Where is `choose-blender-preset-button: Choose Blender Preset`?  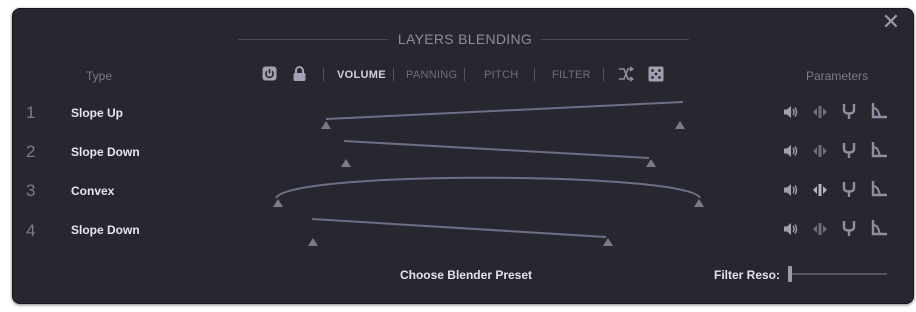
choose-blender-preset-button: Choose Blender Preset is located at coordinates (466, 275).